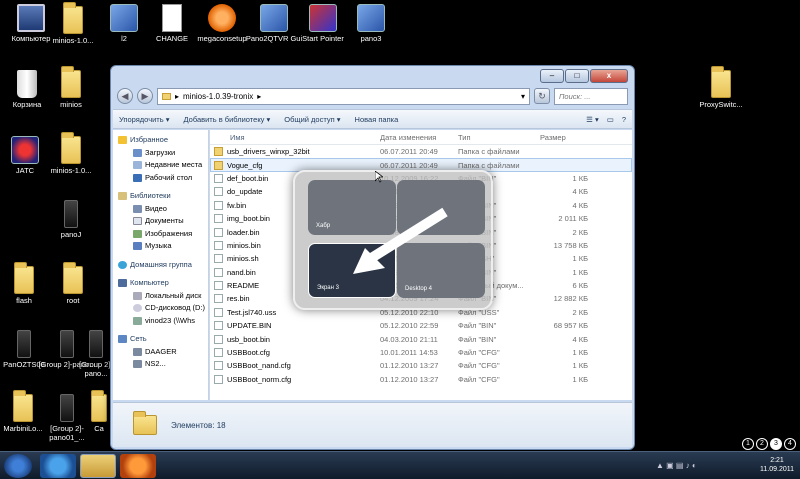 The height and width of the screenshot is (479, 800). Describe the element at coordinates (218, 96) in the screenshot. I see `breadcrumb-current: minios-1.0.39-tronix` at that location.